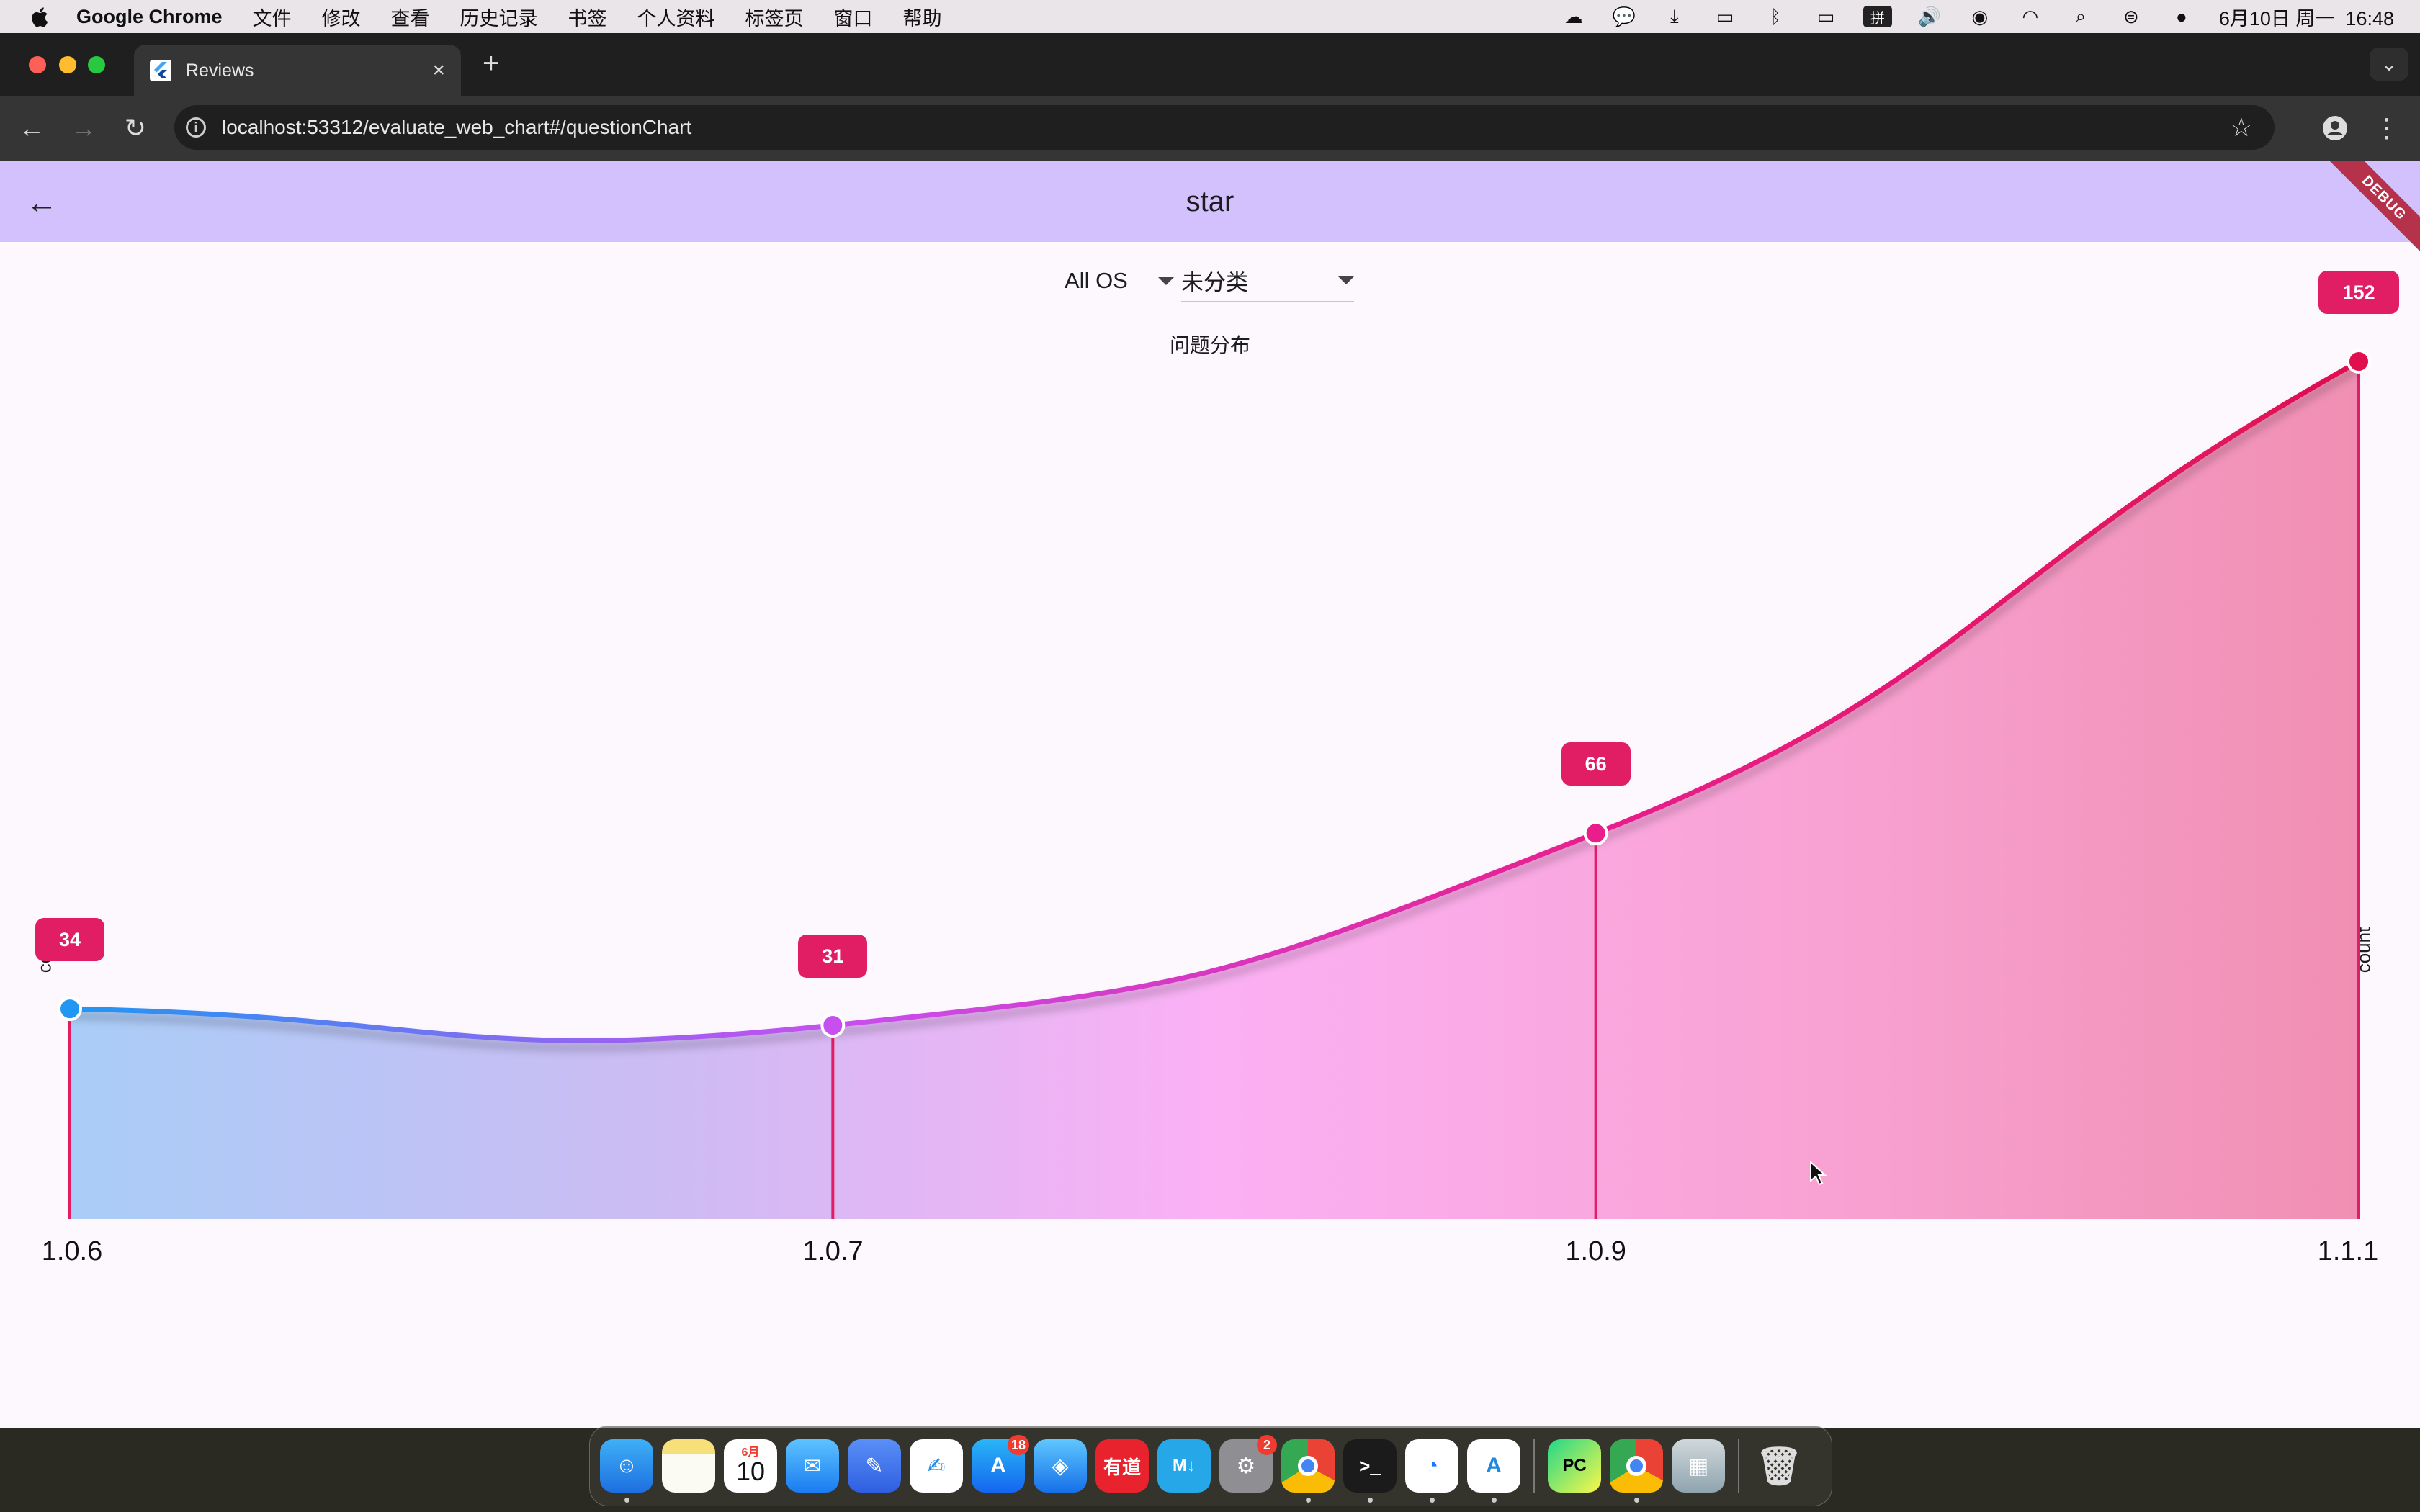 The height and width of the screenshot is (1512, 2420). I want to click on xcode-instruments-icon: A, so click(1493, 1471).